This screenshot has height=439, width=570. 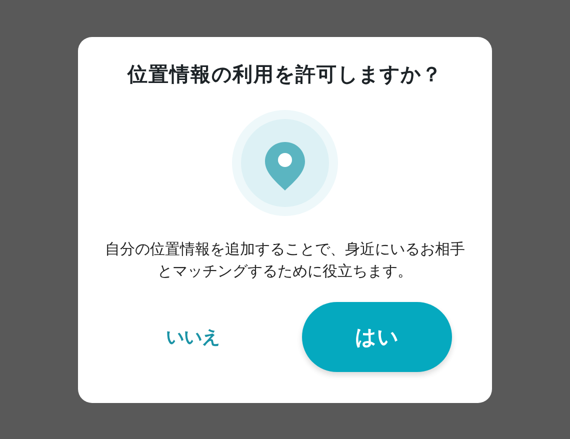 What do you see at coordinates (285, 74) in the screenshot?
I see `dialog-title: 位置情報の利用を許可しますか？` at bounding box center [285, 74].